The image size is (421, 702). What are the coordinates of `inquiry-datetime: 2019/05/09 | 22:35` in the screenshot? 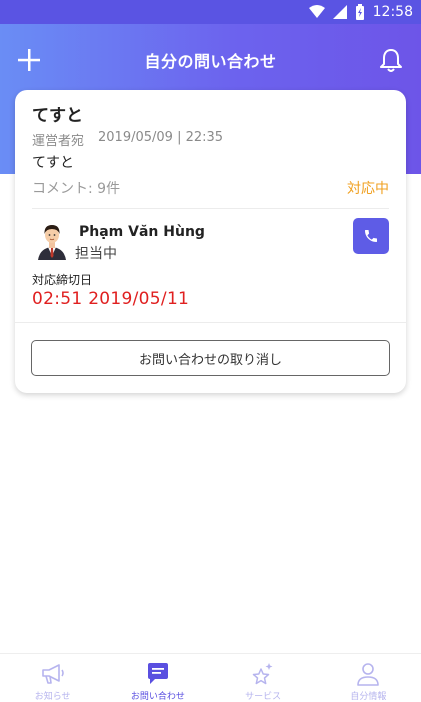 It's located at (161, 137).